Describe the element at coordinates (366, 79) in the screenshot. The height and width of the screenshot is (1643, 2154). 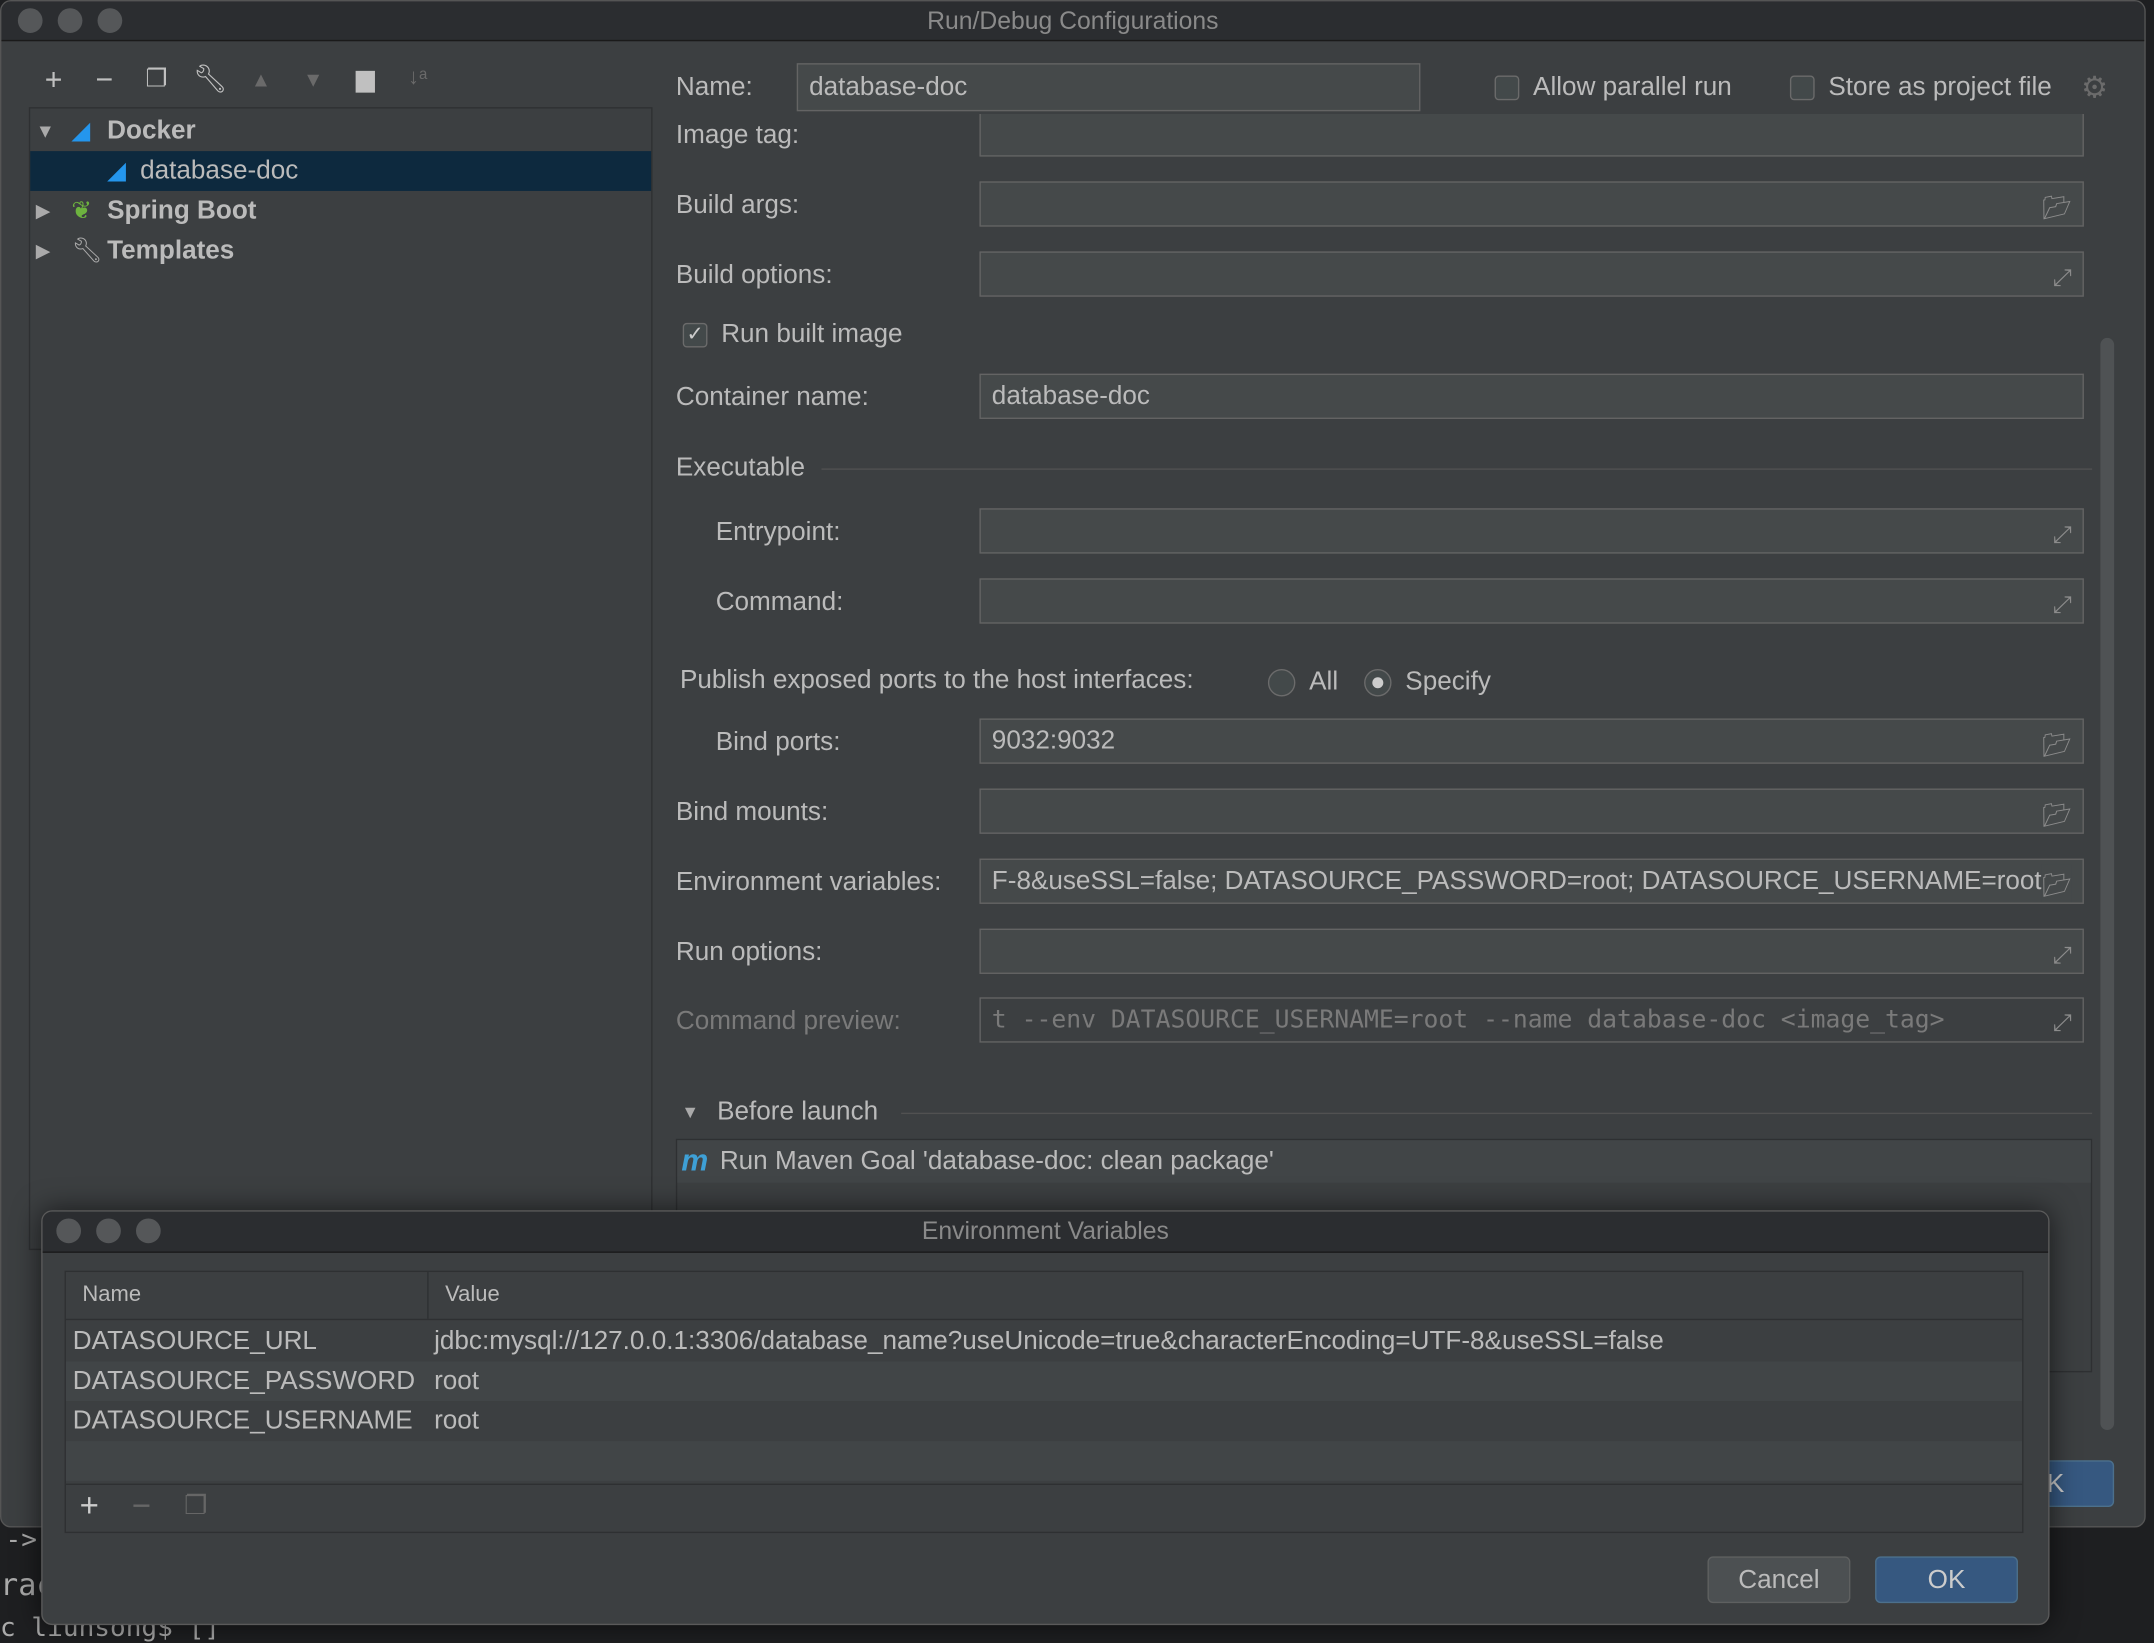
I see `new-folder-icon: ▆` at that location.